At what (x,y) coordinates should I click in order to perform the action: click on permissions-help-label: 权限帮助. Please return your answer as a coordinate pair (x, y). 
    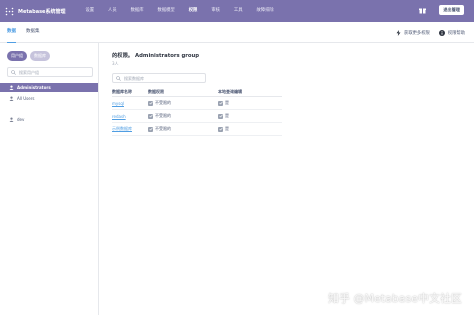
    Looking at the image, I should click on (456, 33).